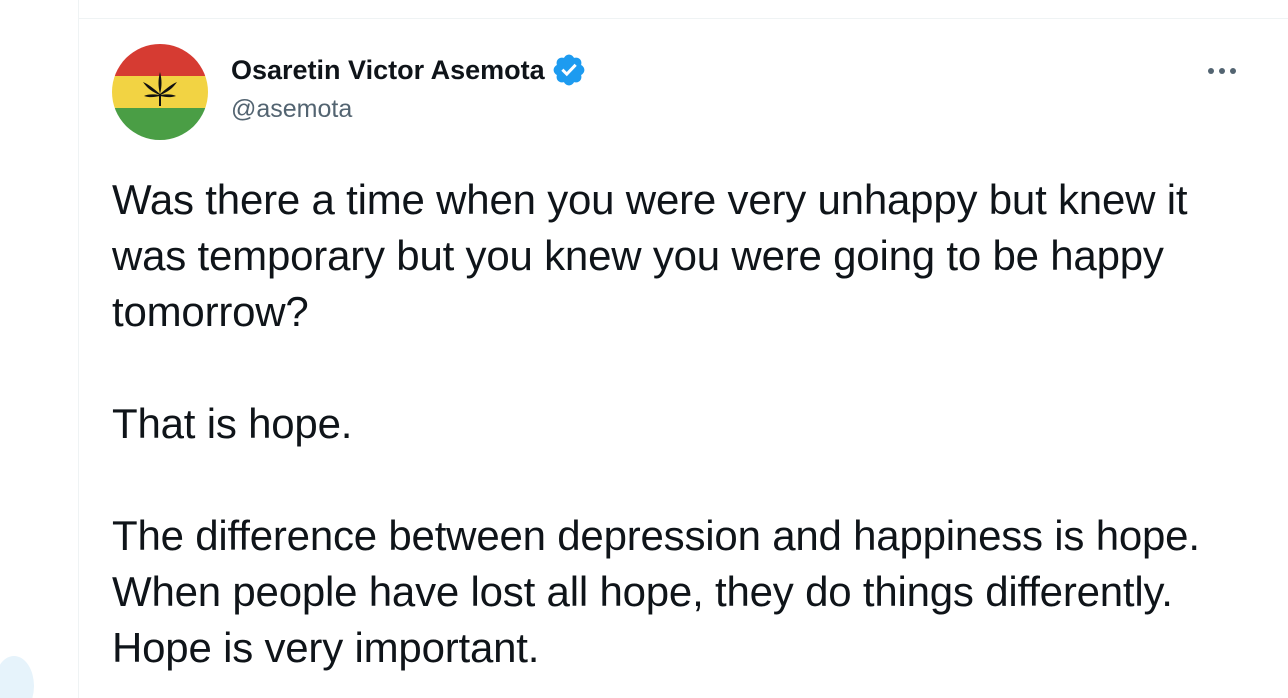 This screenshot has width=1288, height=698. Describe the element at coordinates (388, 70) in the screenshot. I see `author-display-name: Osaretin Victor Asemota` at that location.